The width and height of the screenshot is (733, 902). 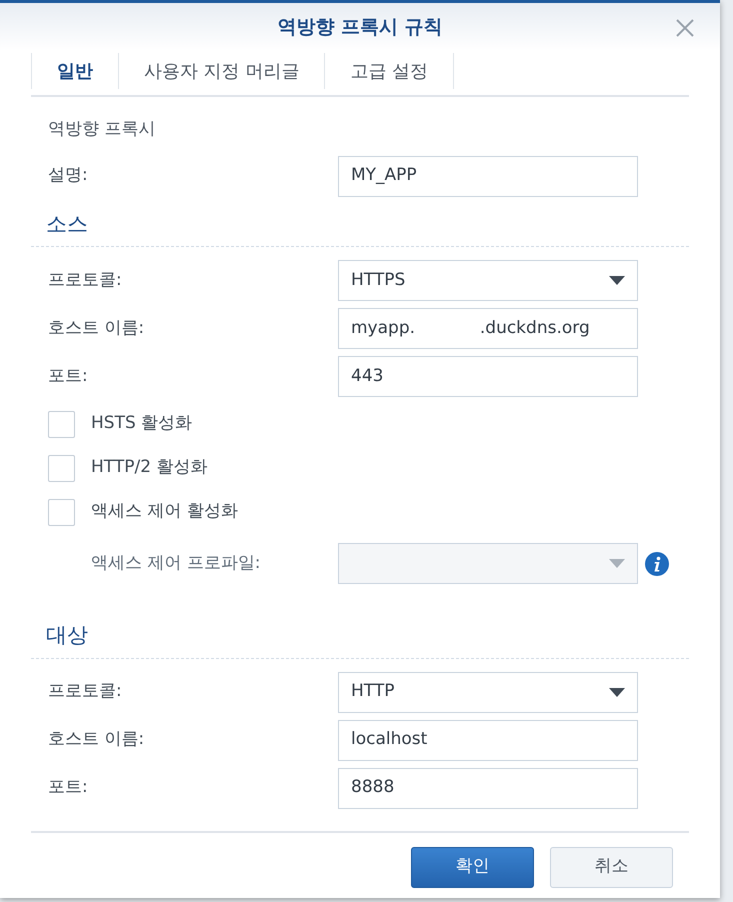 I want to click on input-field: localhost, so click(x=488, y=740).